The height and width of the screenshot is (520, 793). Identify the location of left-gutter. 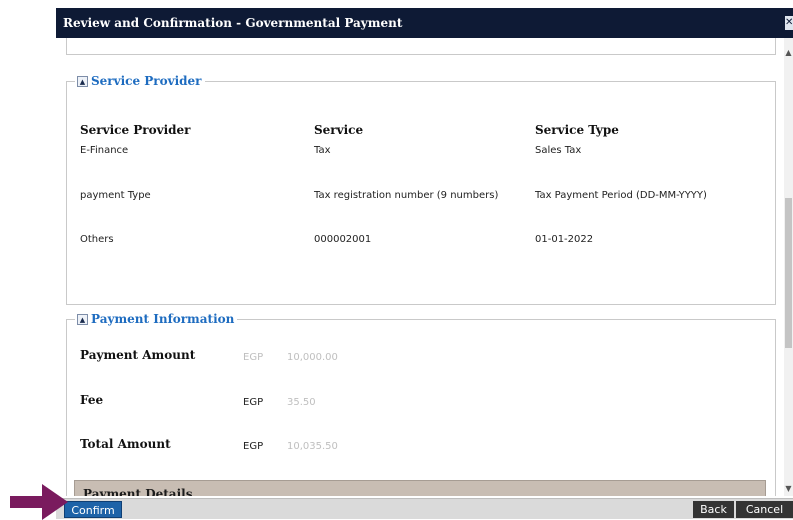
(28, 259).